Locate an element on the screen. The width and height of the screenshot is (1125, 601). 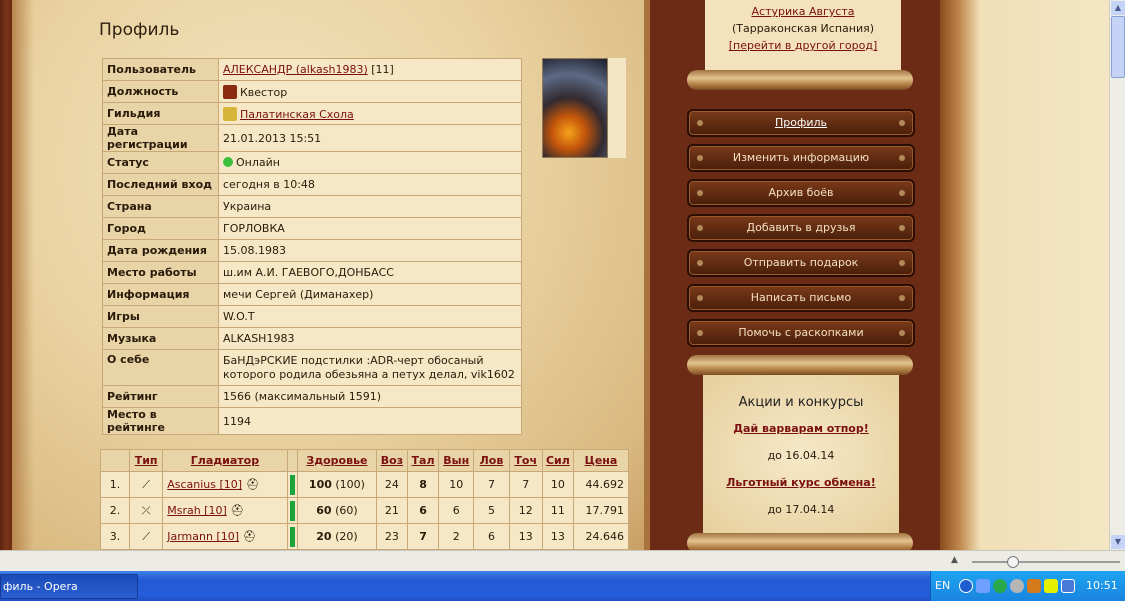
button-label: Архив боёв is located at coordinates (801, 192).